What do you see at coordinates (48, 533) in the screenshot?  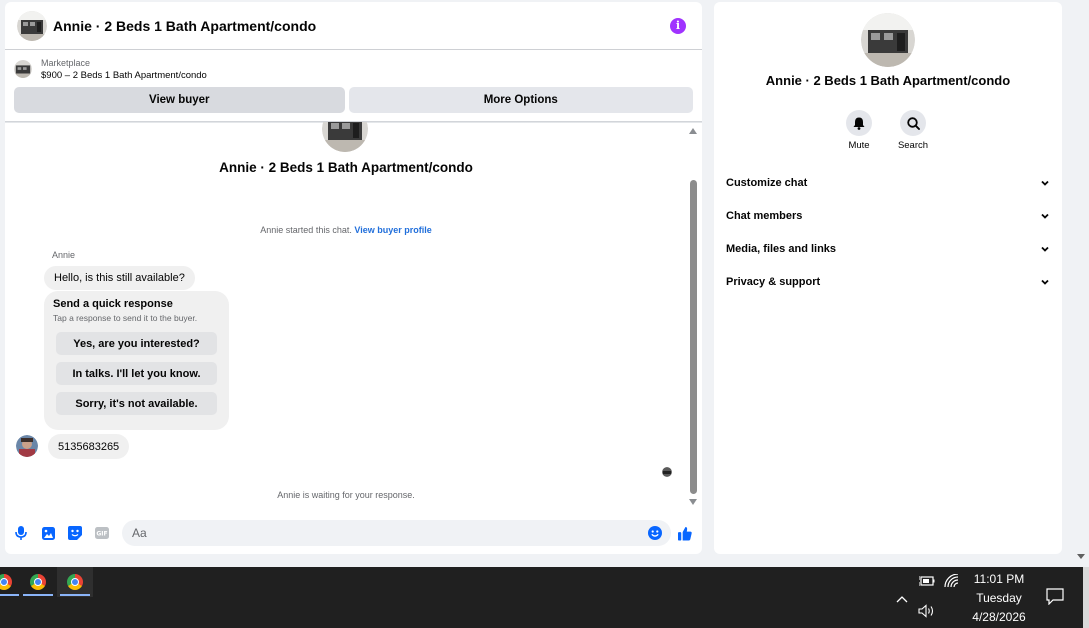 I see `image-icon` at bounding box center [48, 533].